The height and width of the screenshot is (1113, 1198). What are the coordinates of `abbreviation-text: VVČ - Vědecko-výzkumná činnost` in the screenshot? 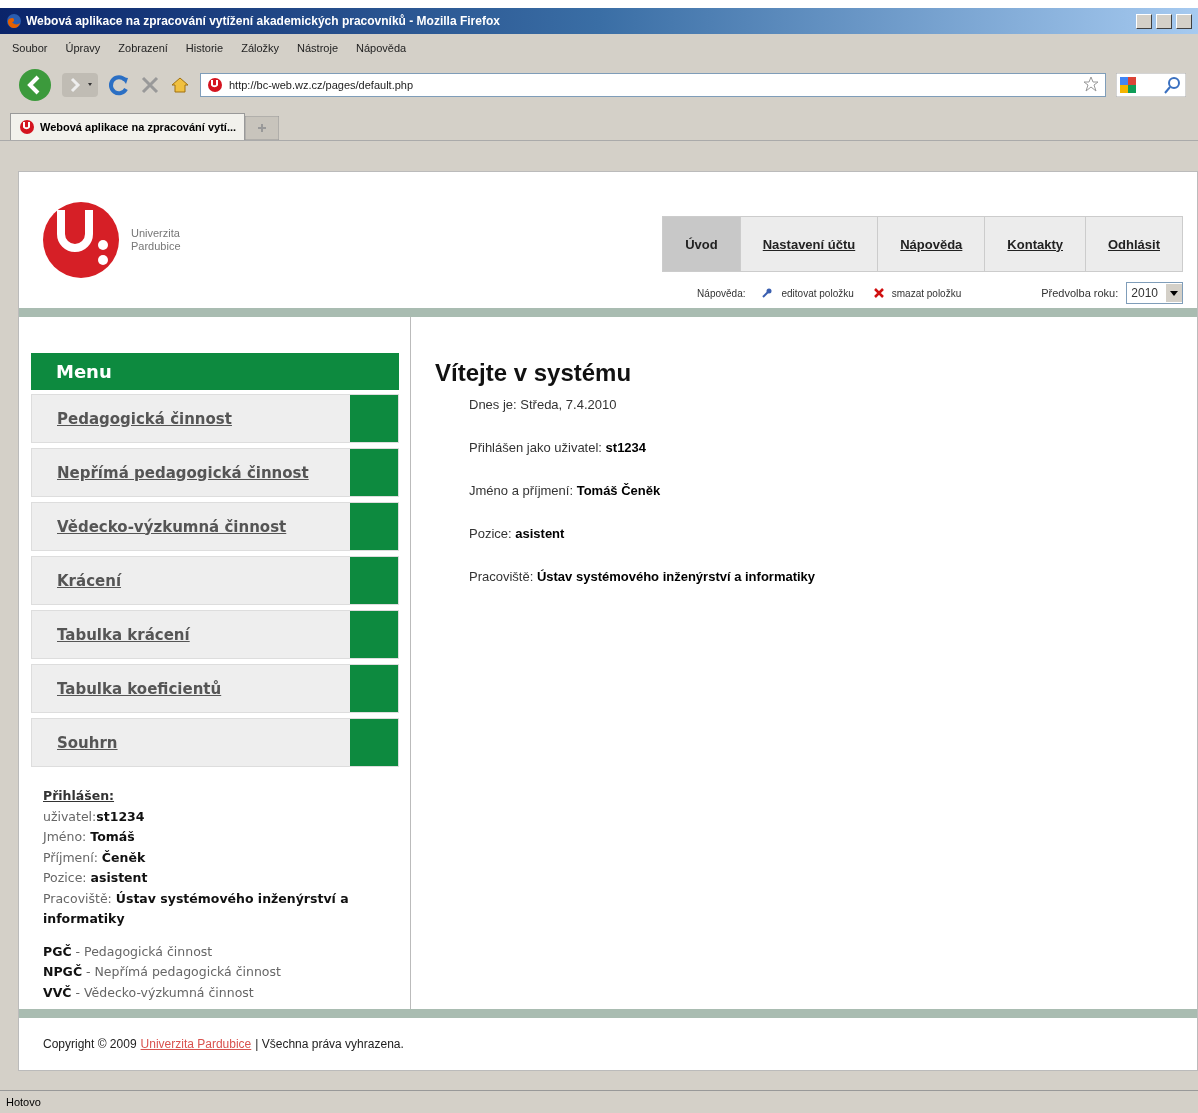 It's located at (148, 992).